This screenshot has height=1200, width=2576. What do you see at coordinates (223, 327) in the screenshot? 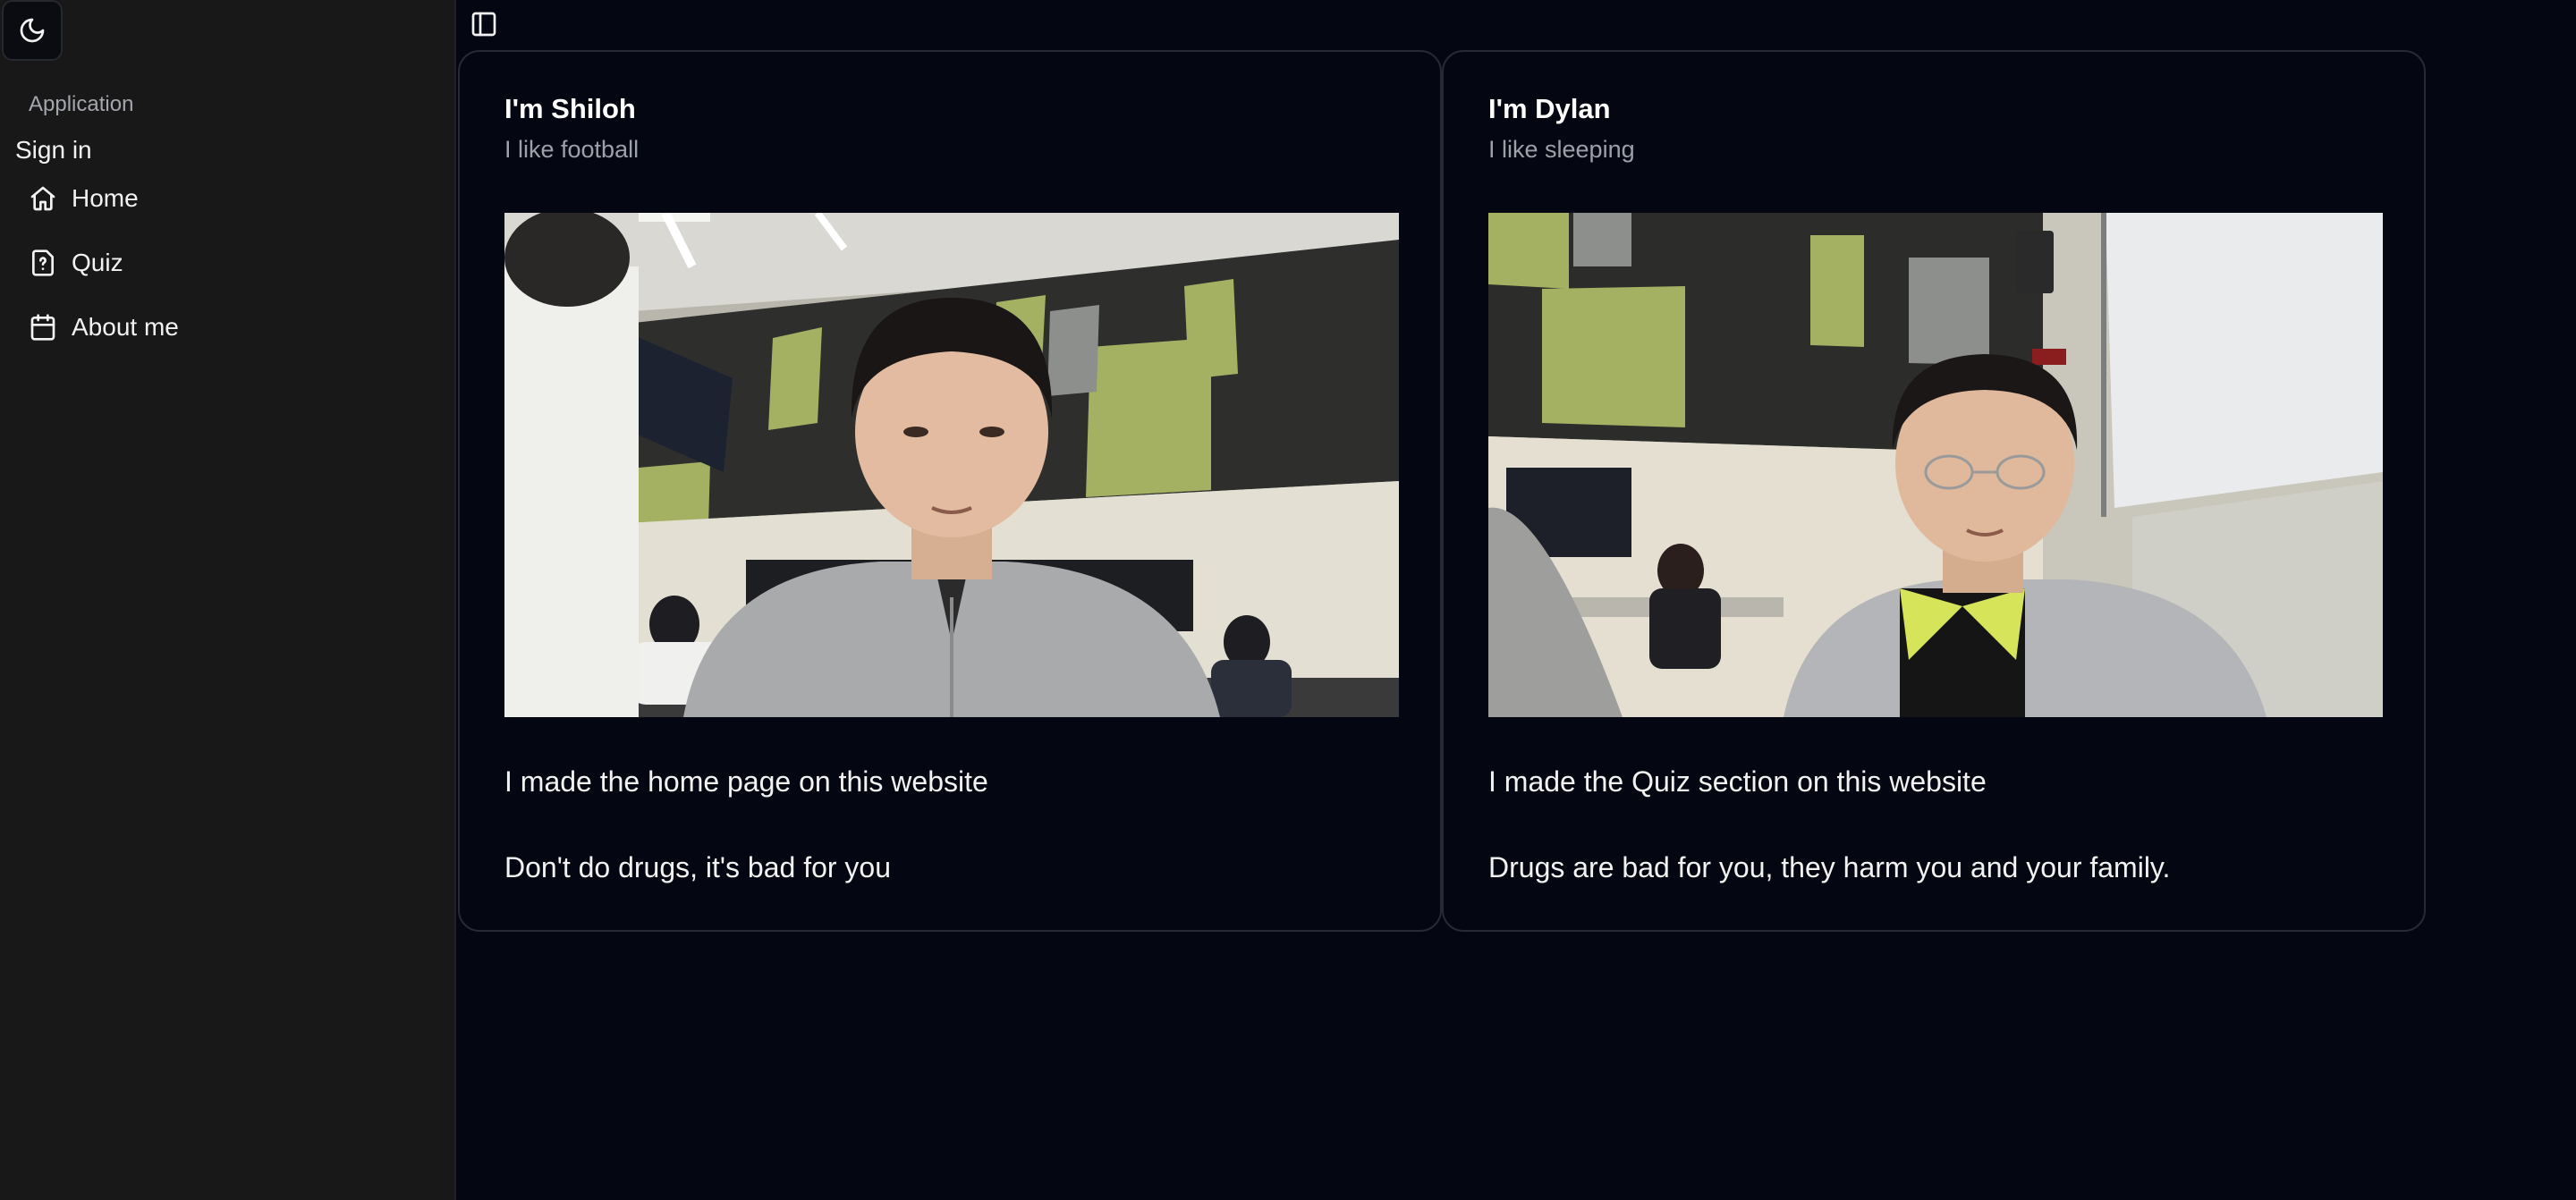
I see `sidebar-item-about-me: About me` at bounding box center [223, 327].